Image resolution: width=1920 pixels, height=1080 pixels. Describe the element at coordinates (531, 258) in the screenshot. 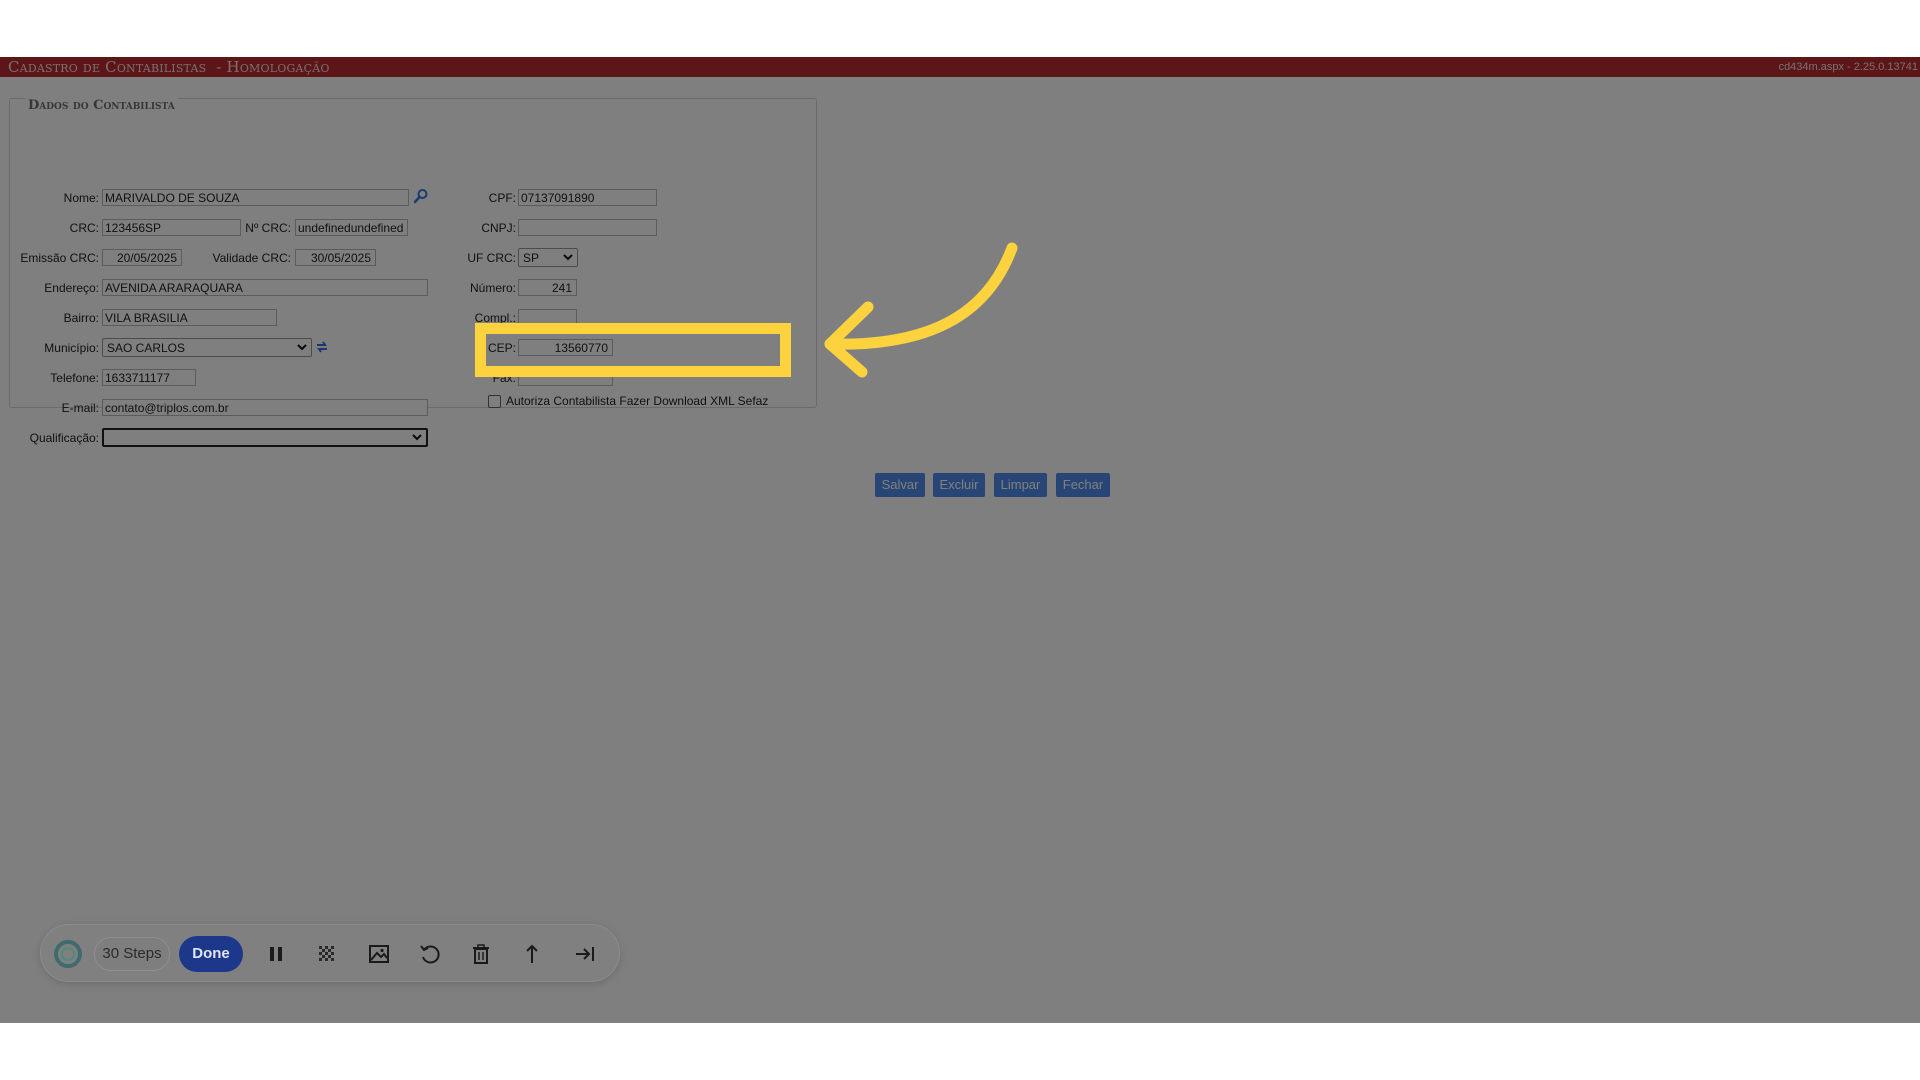

I see `uf-crc-value: SP` at that location.